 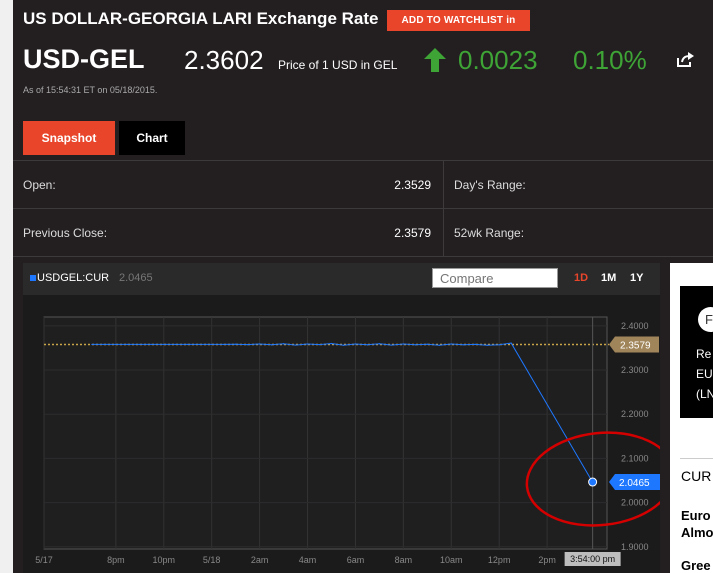 I want to click on last-point-marker, so click(x=593, y=482).